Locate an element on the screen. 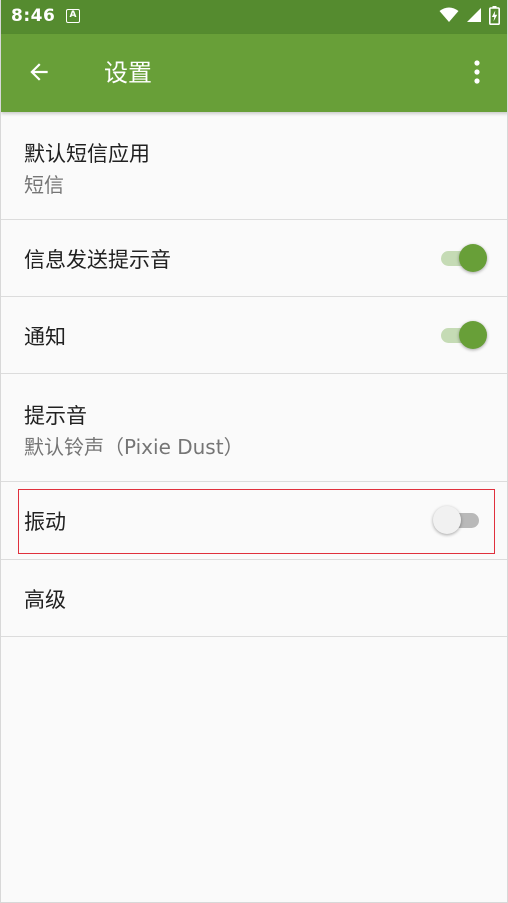  status-time: 8:46 is located at coordinates (33, 16).